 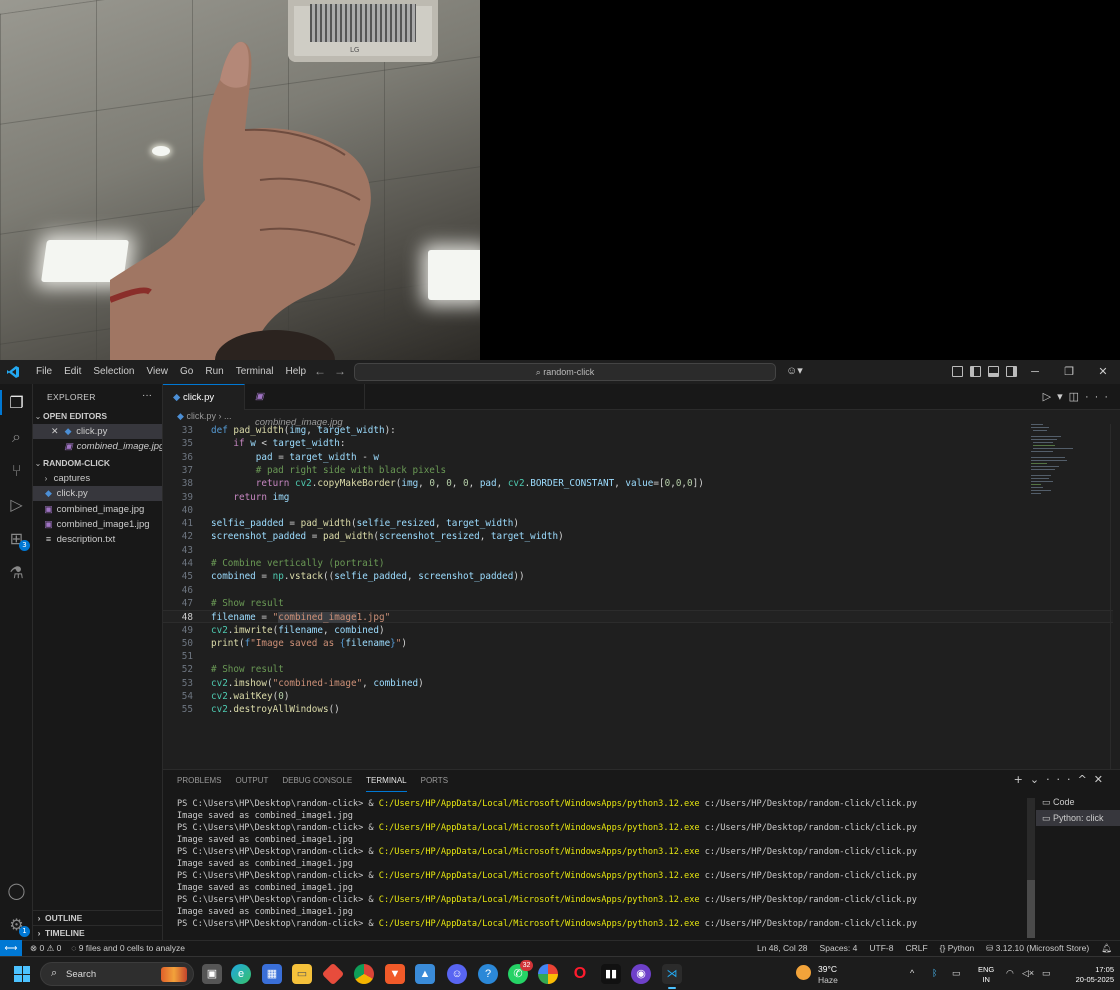 What do you see at coordinates (1078, 802) in the screenshot?
I see `terminal-item-code: ▭ Code` at bounding box center [1078, 802].